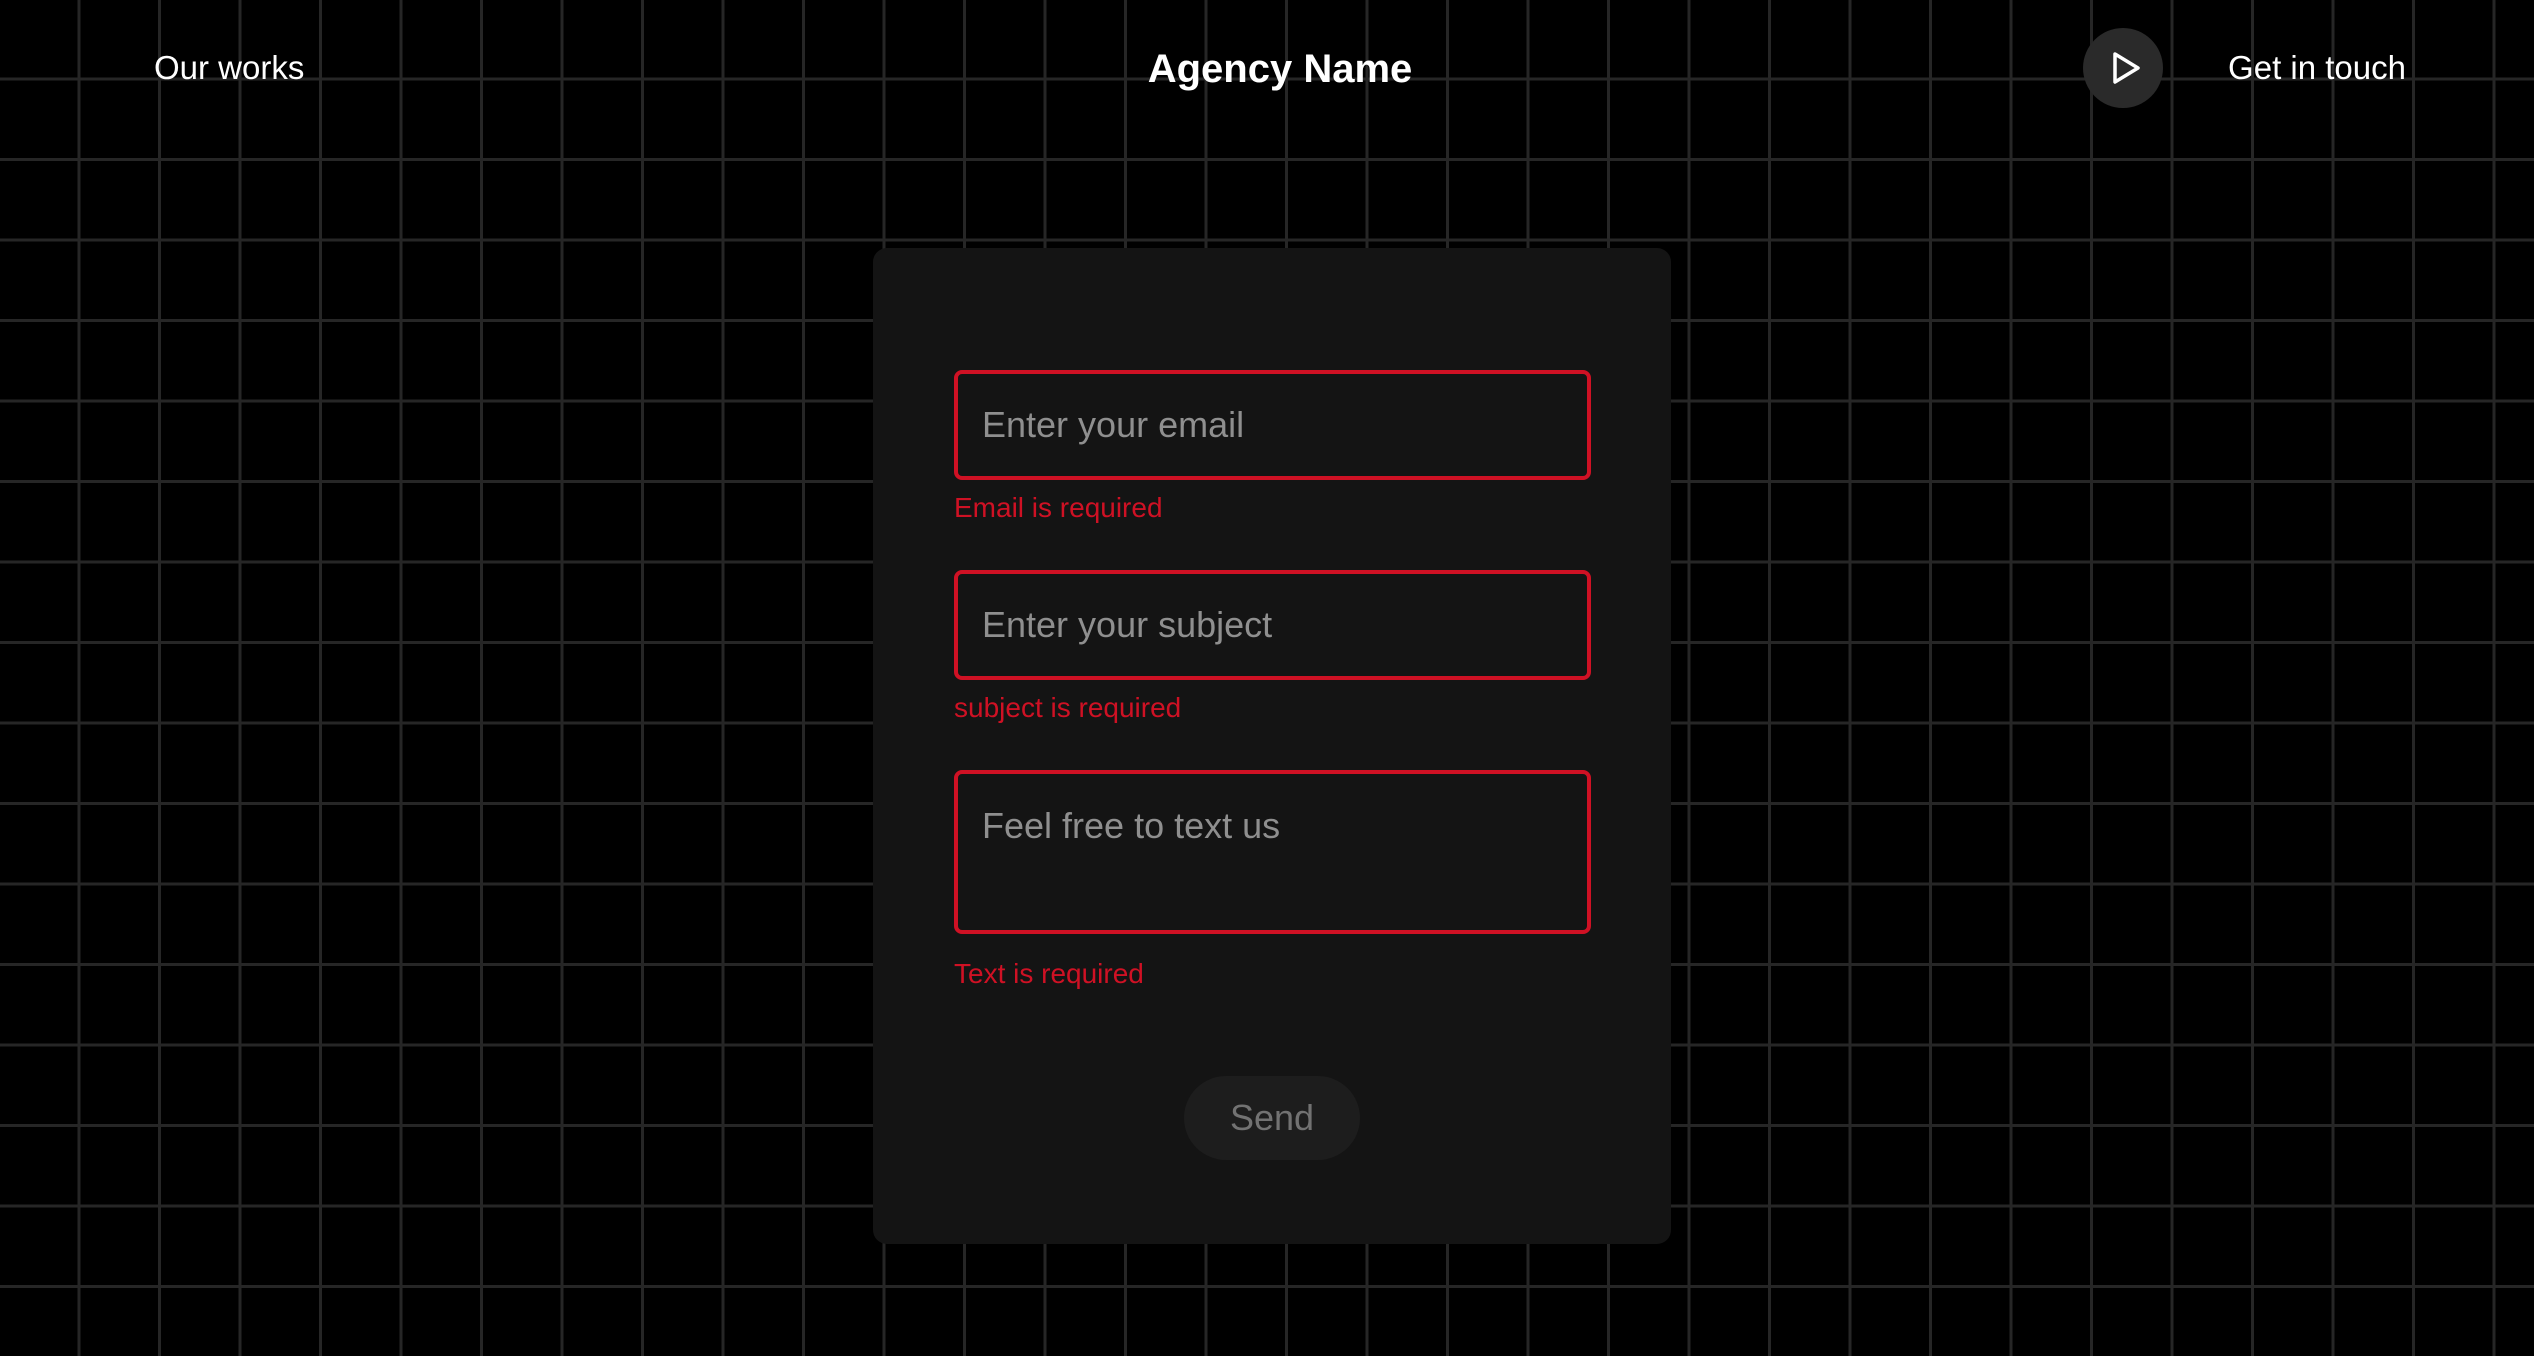  I want to click on email-input, so click(1272, 425).